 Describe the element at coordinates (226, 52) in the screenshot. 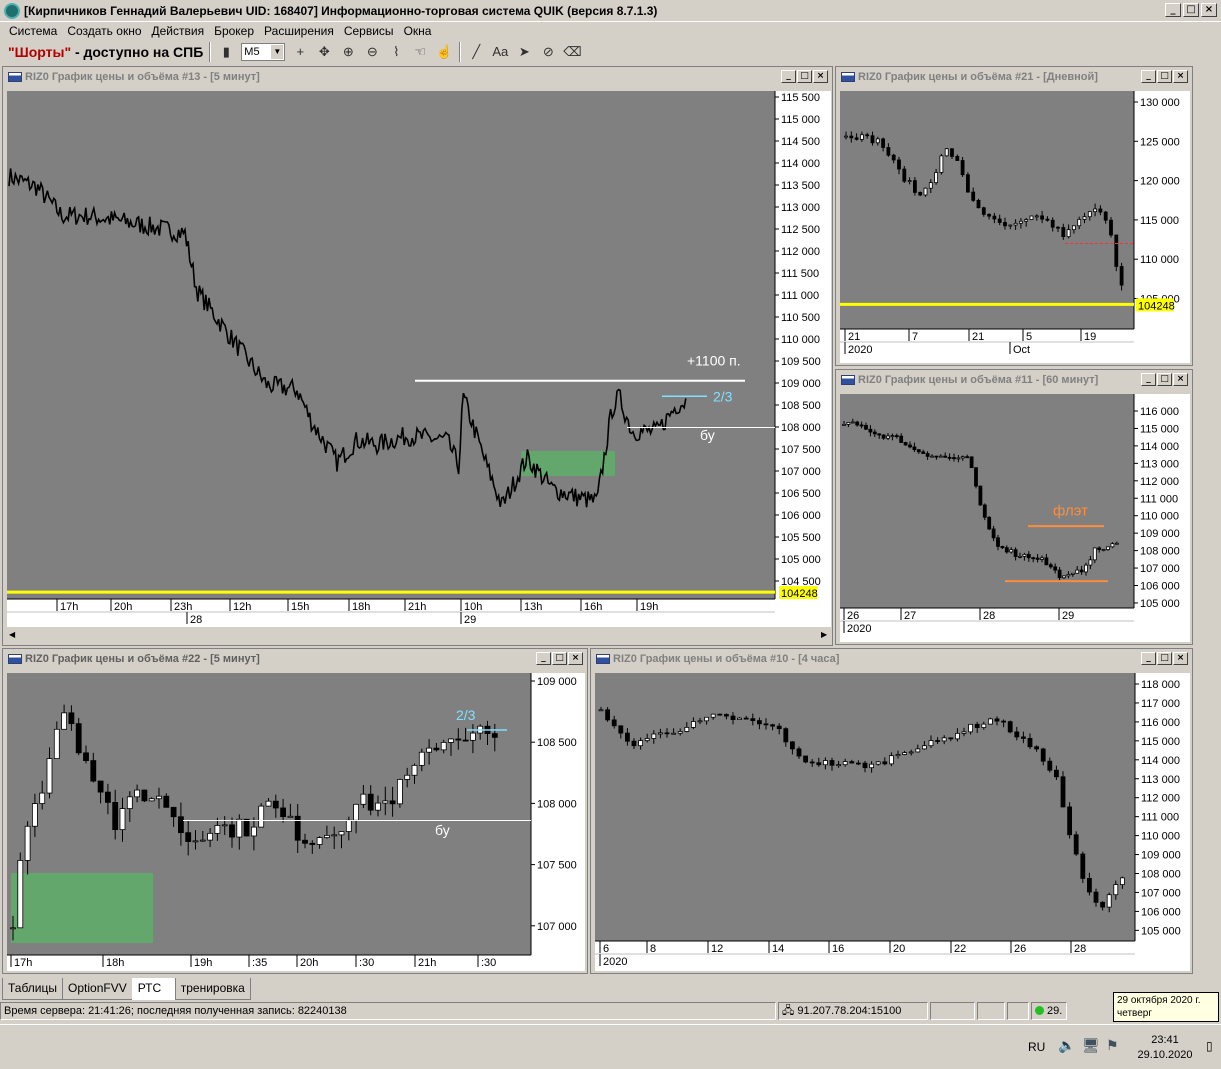

I see `chart-settings-icon: ▮` at that location.